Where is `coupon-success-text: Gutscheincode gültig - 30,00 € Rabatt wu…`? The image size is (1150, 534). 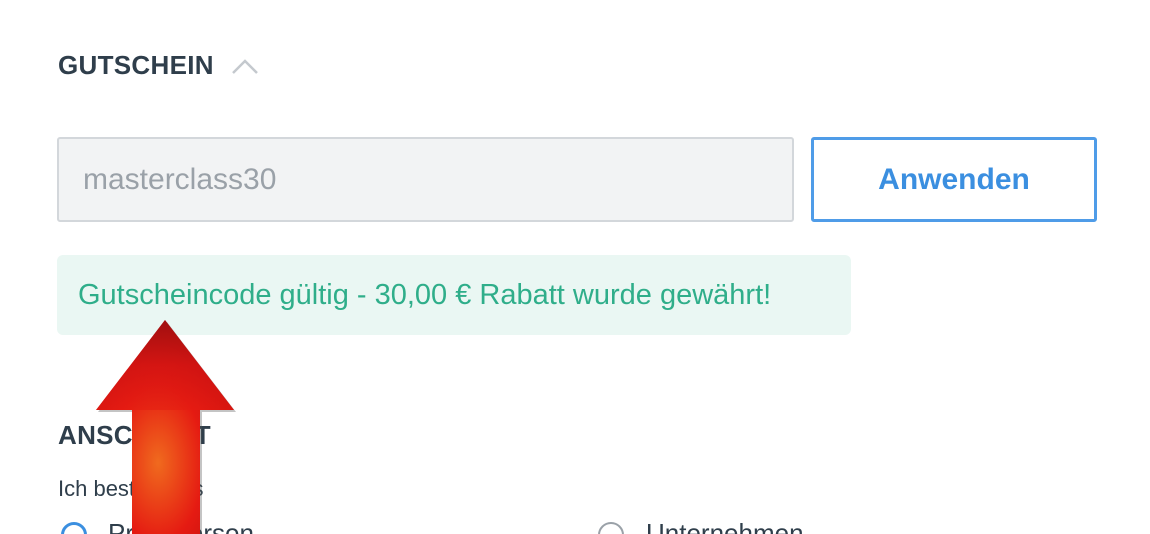 coupon-success-text: Gutscheincode gültig - 30,00 € Rabatt wu… is located at coordinates (425, 294).